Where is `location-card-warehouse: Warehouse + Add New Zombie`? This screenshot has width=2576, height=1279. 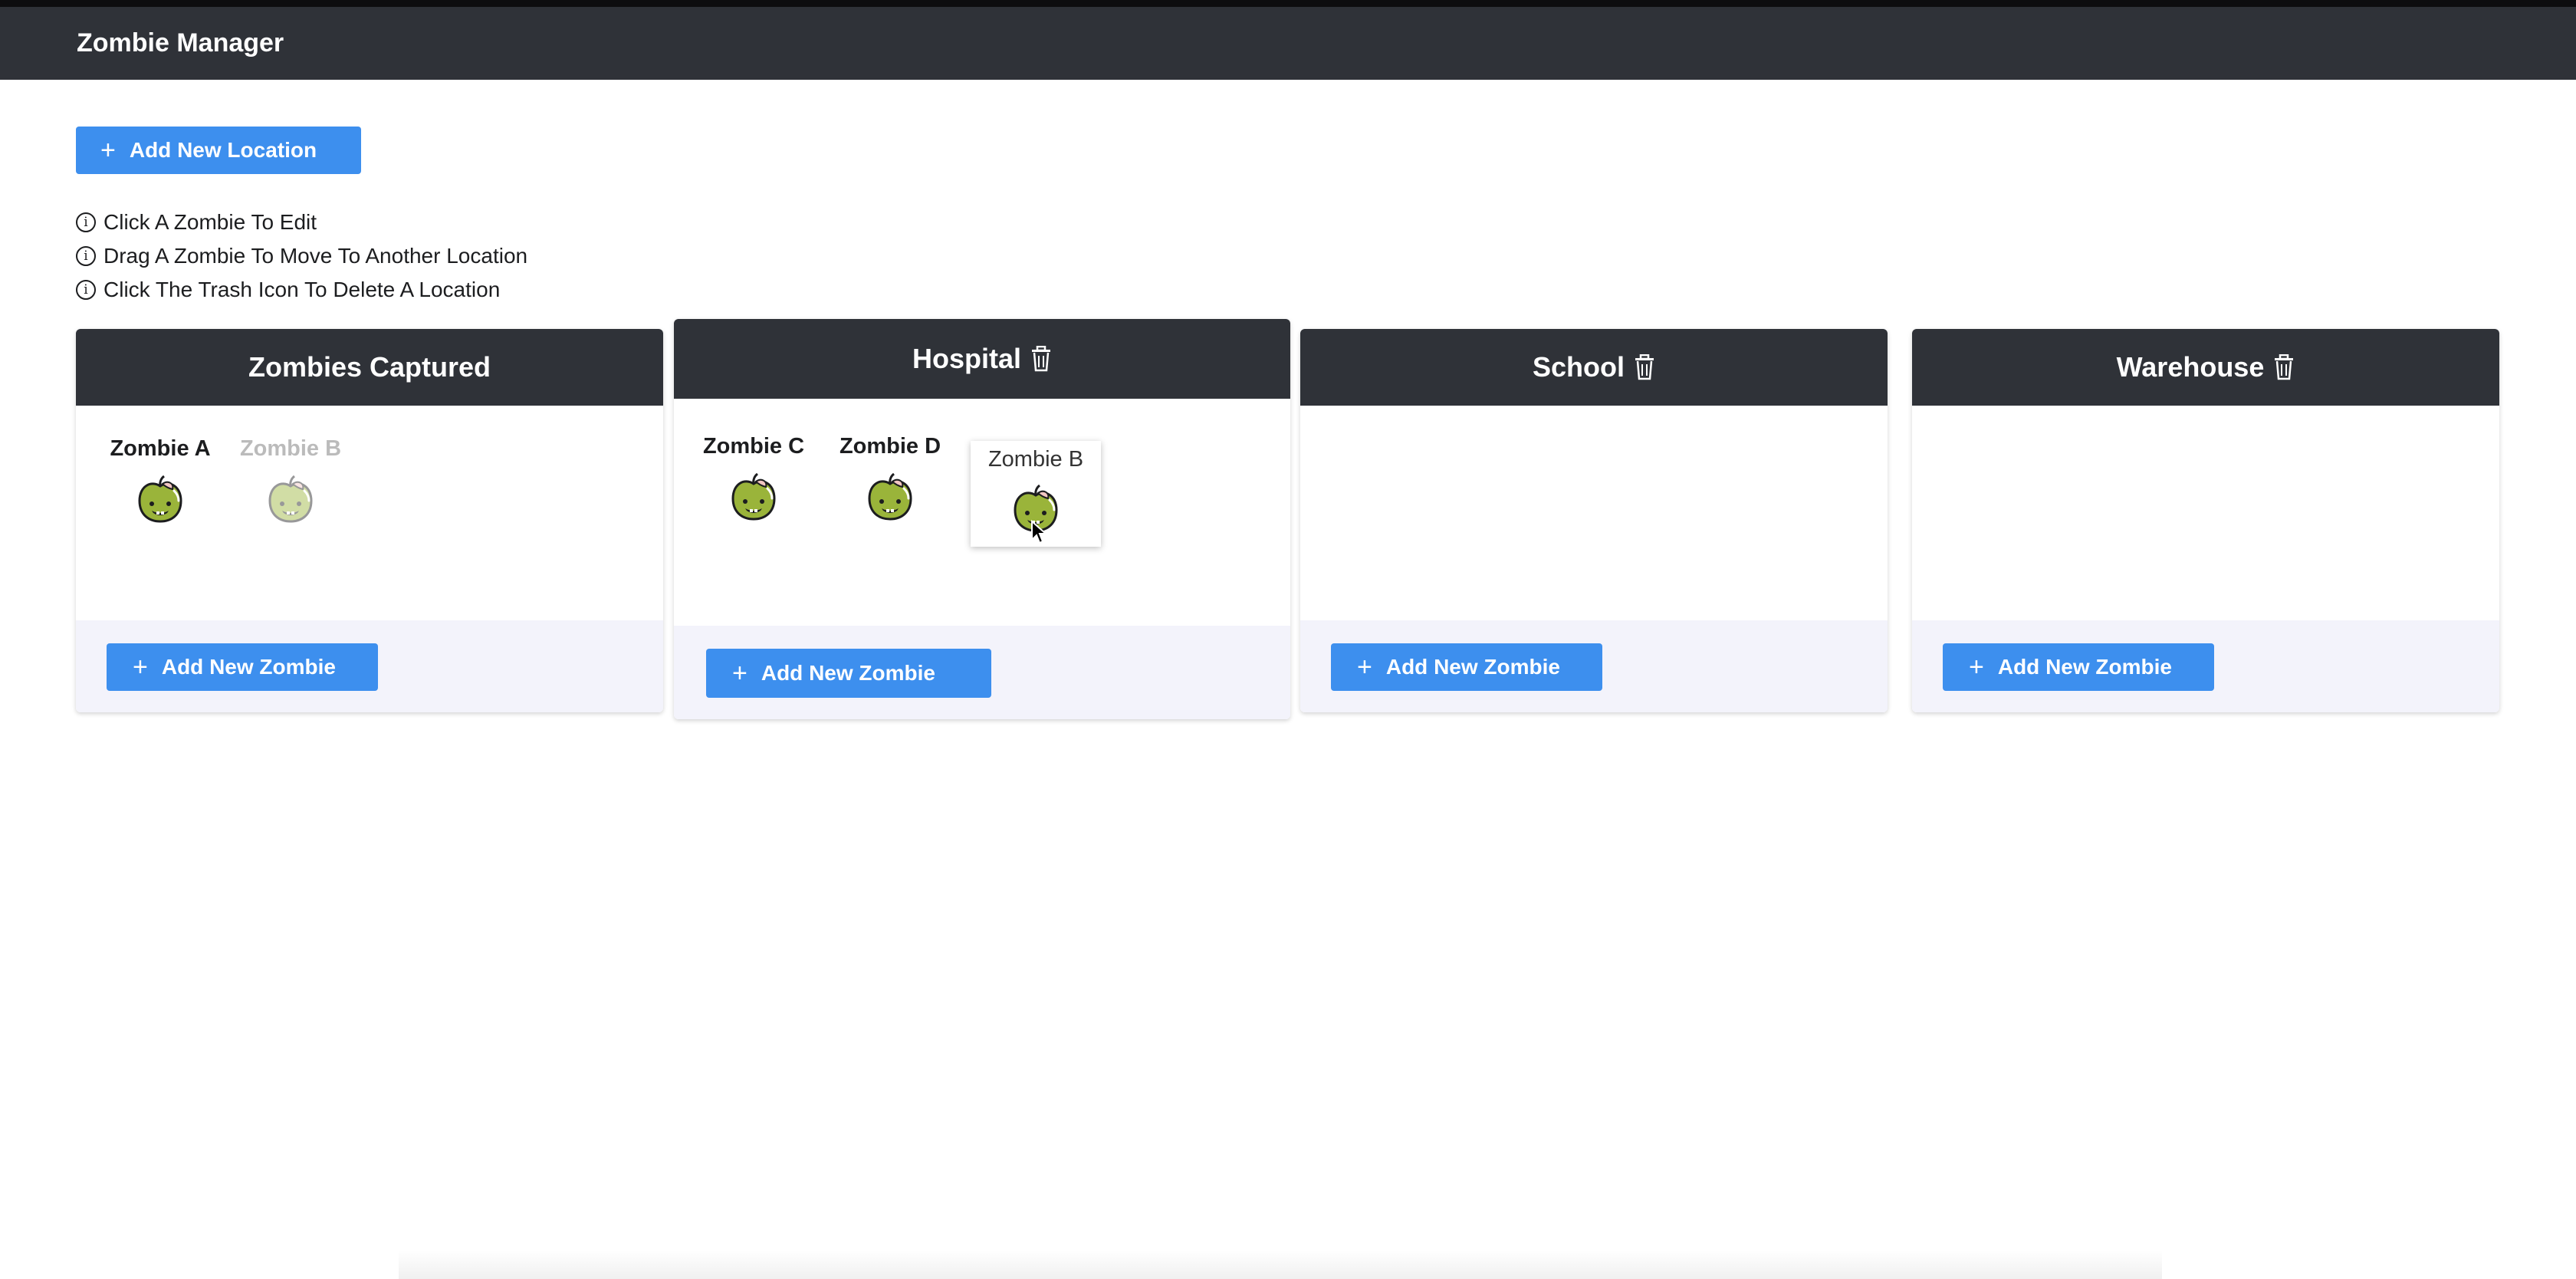
location-card-warehouse: Warehouse + Add New Zombie is located at coordinates (2205, 520).